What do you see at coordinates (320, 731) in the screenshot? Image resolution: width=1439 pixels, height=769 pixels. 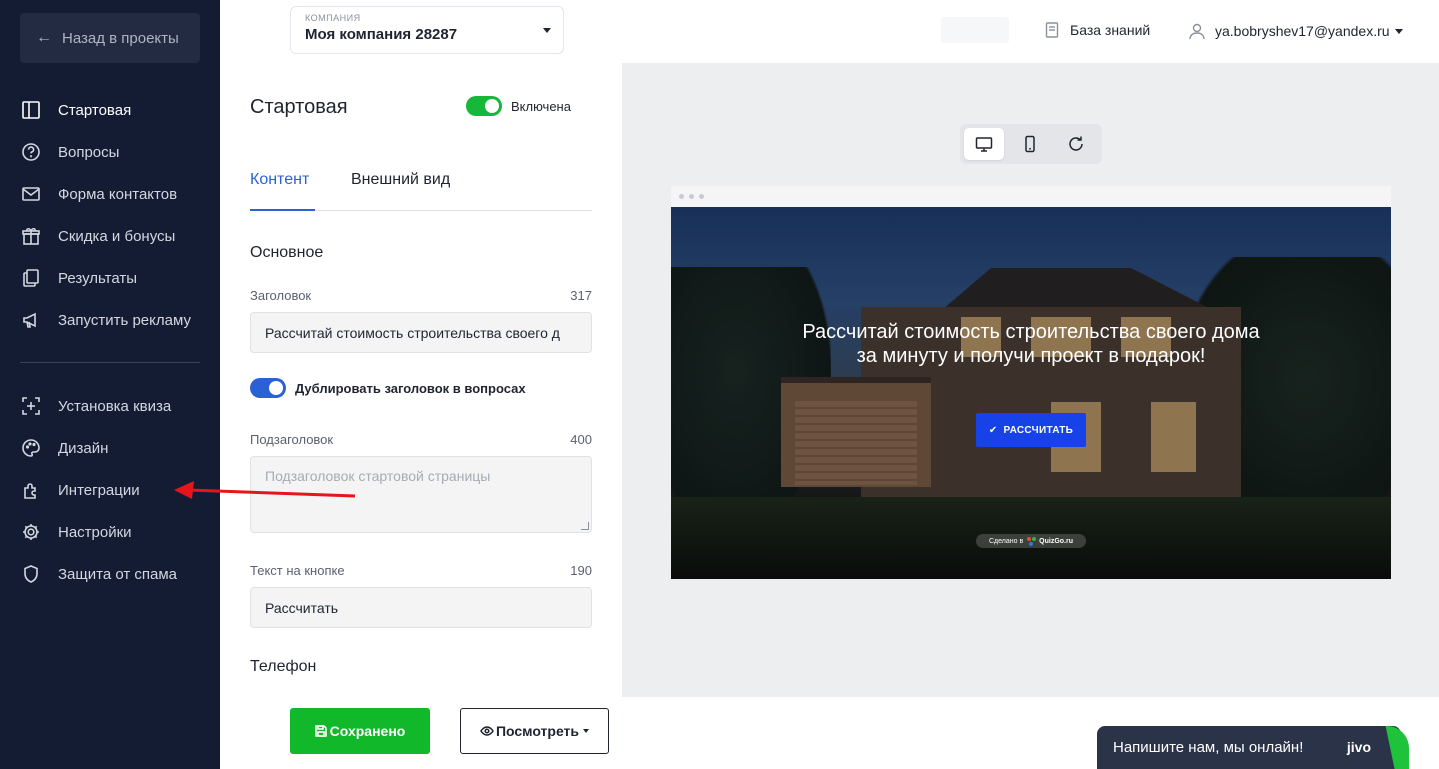 I see `save-icon` at bounding box center [320, 731].